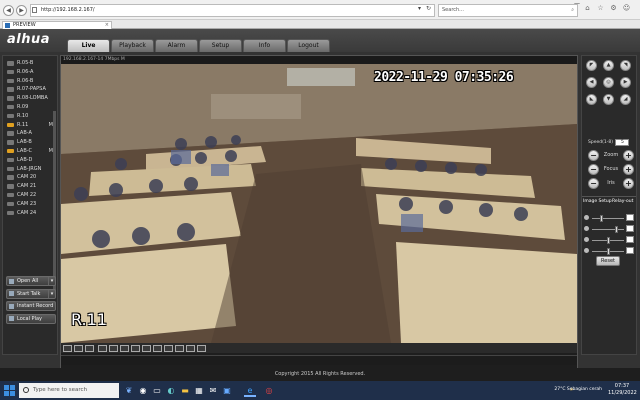  I want to click on channel-scrollbar, so click(54, 203).